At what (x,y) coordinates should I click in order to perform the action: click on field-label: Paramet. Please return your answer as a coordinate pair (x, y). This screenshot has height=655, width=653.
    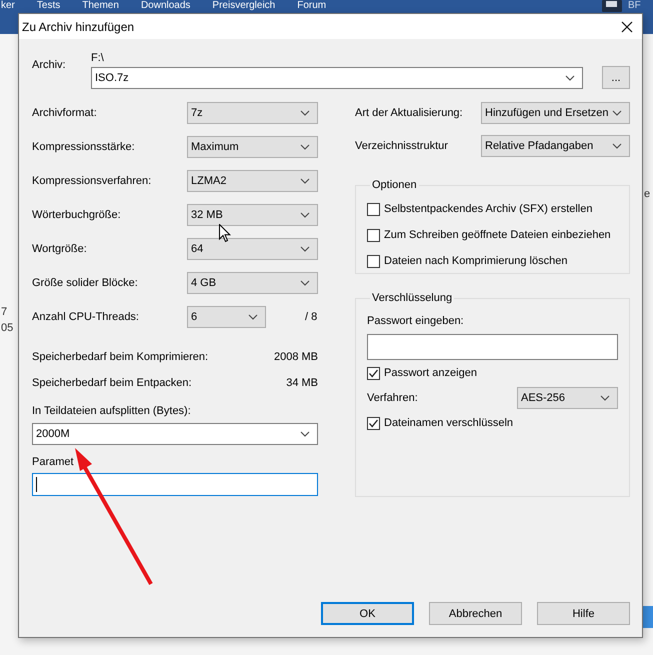
    Looking at the image, I should click on (53, 462).